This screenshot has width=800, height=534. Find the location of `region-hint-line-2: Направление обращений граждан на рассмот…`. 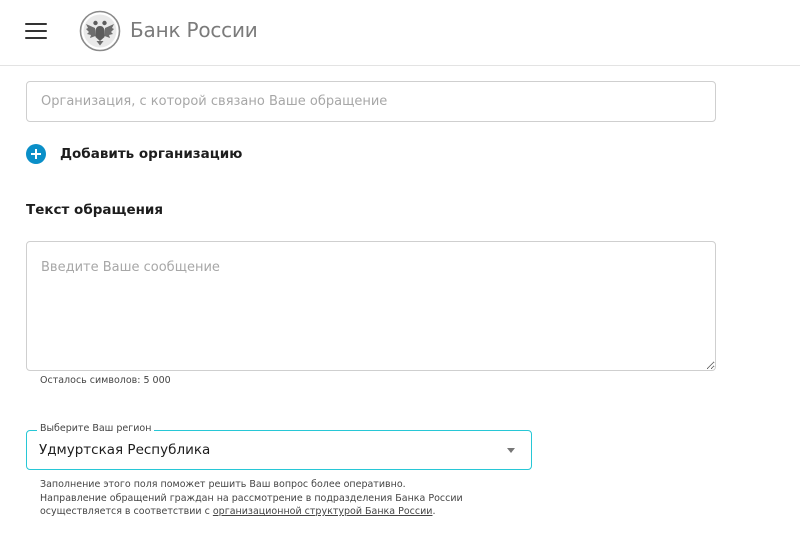

region-hint-line-2: Направление обращений граждан на рассмот… is located at coordinates (251, 498).